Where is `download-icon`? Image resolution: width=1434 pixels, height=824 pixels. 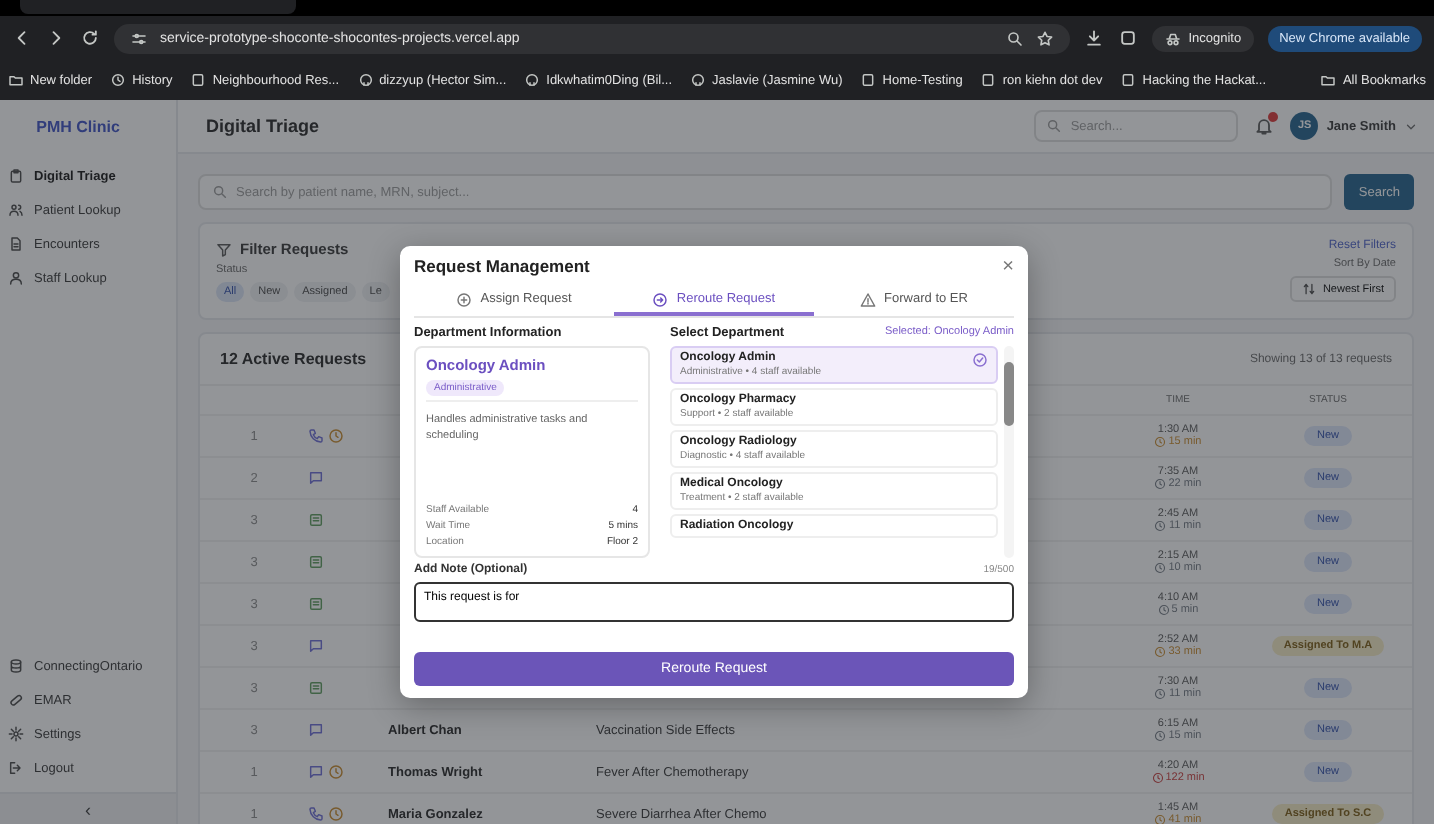
download-icon is located at coordinates (1094, 38).